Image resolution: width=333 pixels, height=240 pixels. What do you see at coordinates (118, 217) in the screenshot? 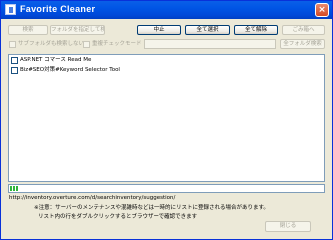
I see `note-line-2: リスト内の行をダブルクリックするとブラウザーで確認できます` at bounding box center [118, 217].